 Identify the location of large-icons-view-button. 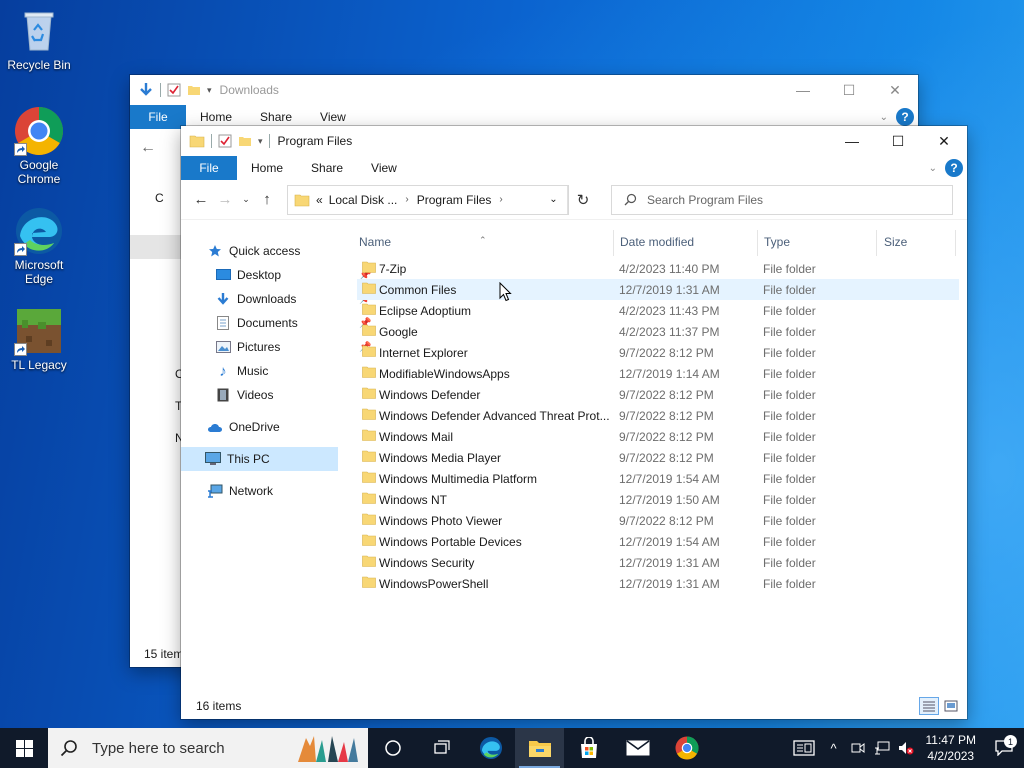
(951, 706).